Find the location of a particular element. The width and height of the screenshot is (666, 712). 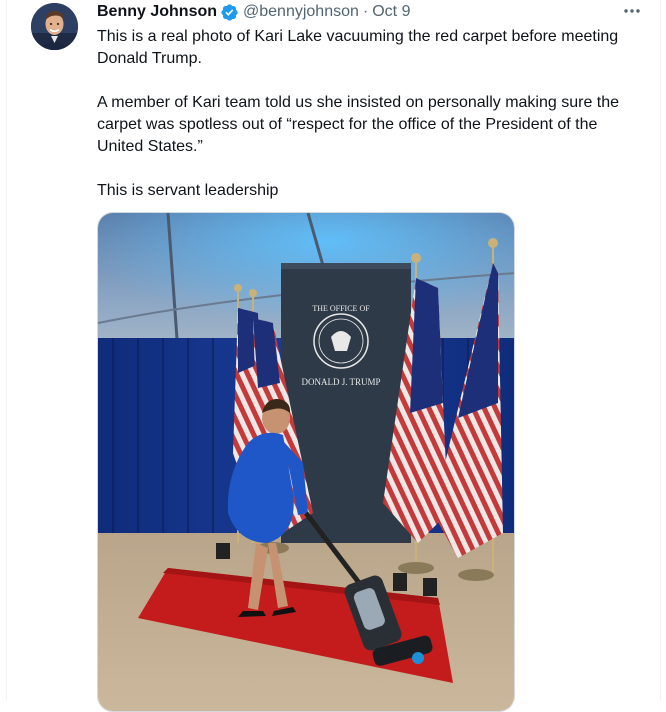

tweet-header: Benny Johnson @bennyjohnson · Oct 9 is located at coordinates (253, 12).